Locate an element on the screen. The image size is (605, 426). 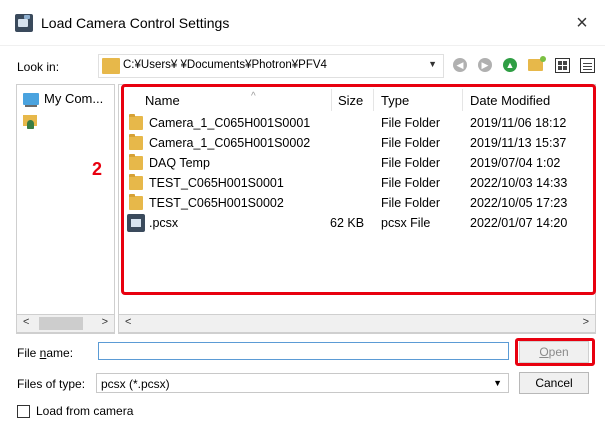
column-header-name: Name ^ is located at coordinates (200, 99).